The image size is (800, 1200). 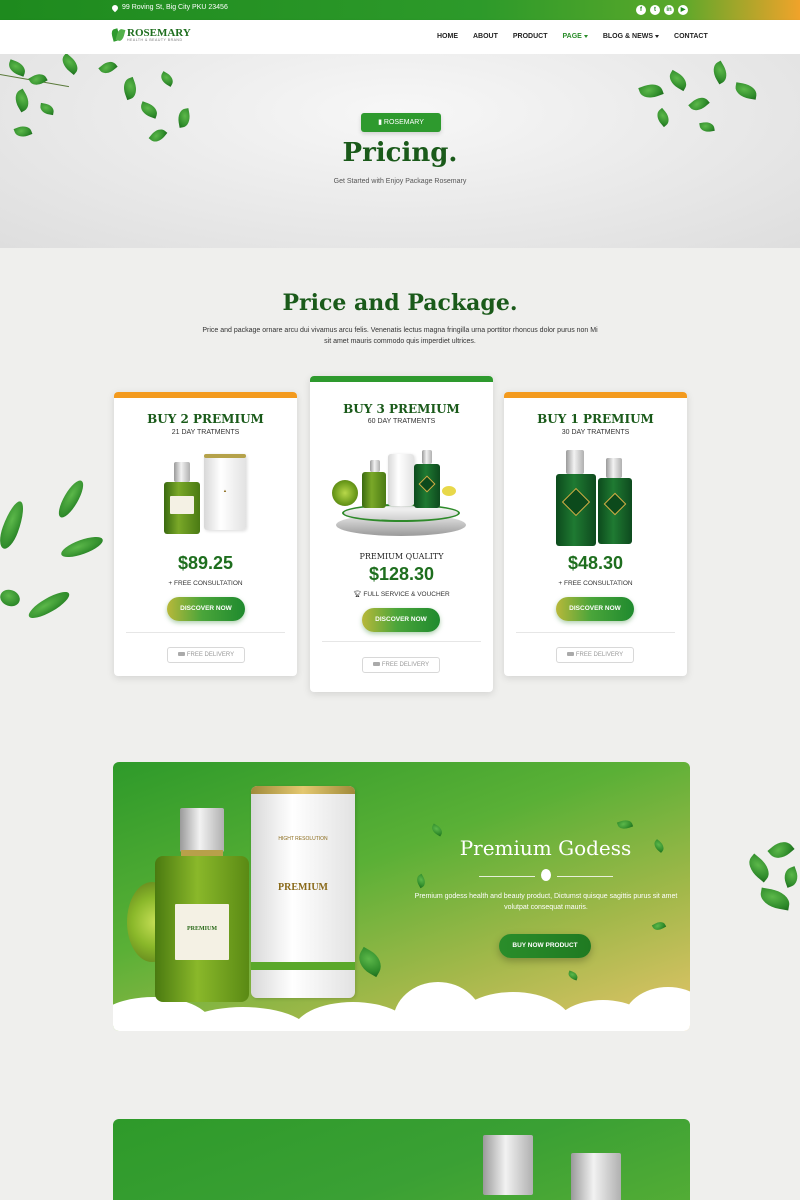 I want to click on youtube-icon: ▶, so click(x=683, y=10).